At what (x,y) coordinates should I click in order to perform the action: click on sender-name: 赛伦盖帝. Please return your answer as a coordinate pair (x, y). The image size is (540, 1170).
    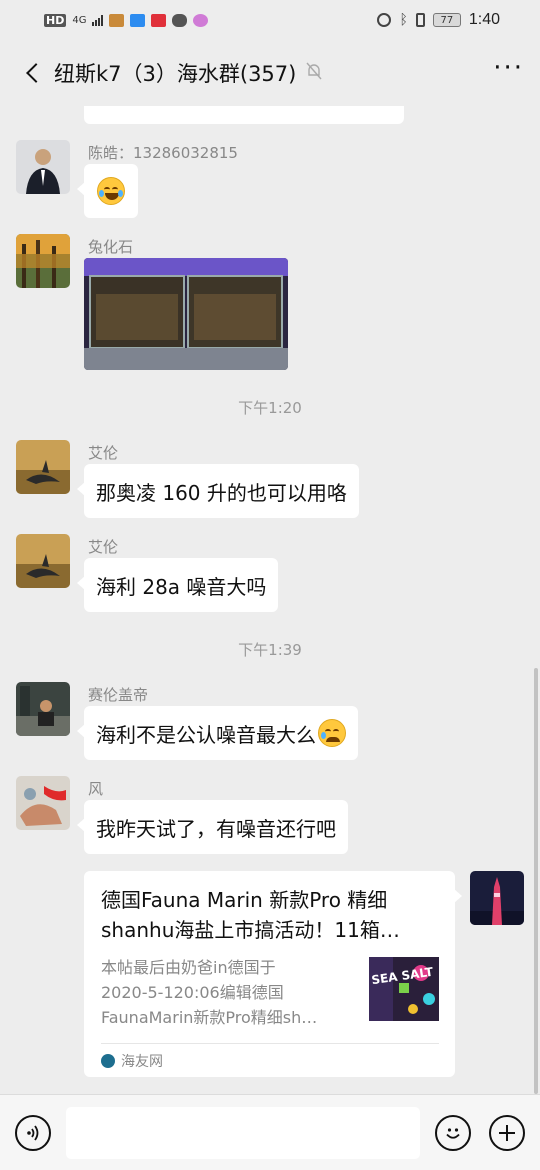
    Looking at the image, I should click on (118, 695).